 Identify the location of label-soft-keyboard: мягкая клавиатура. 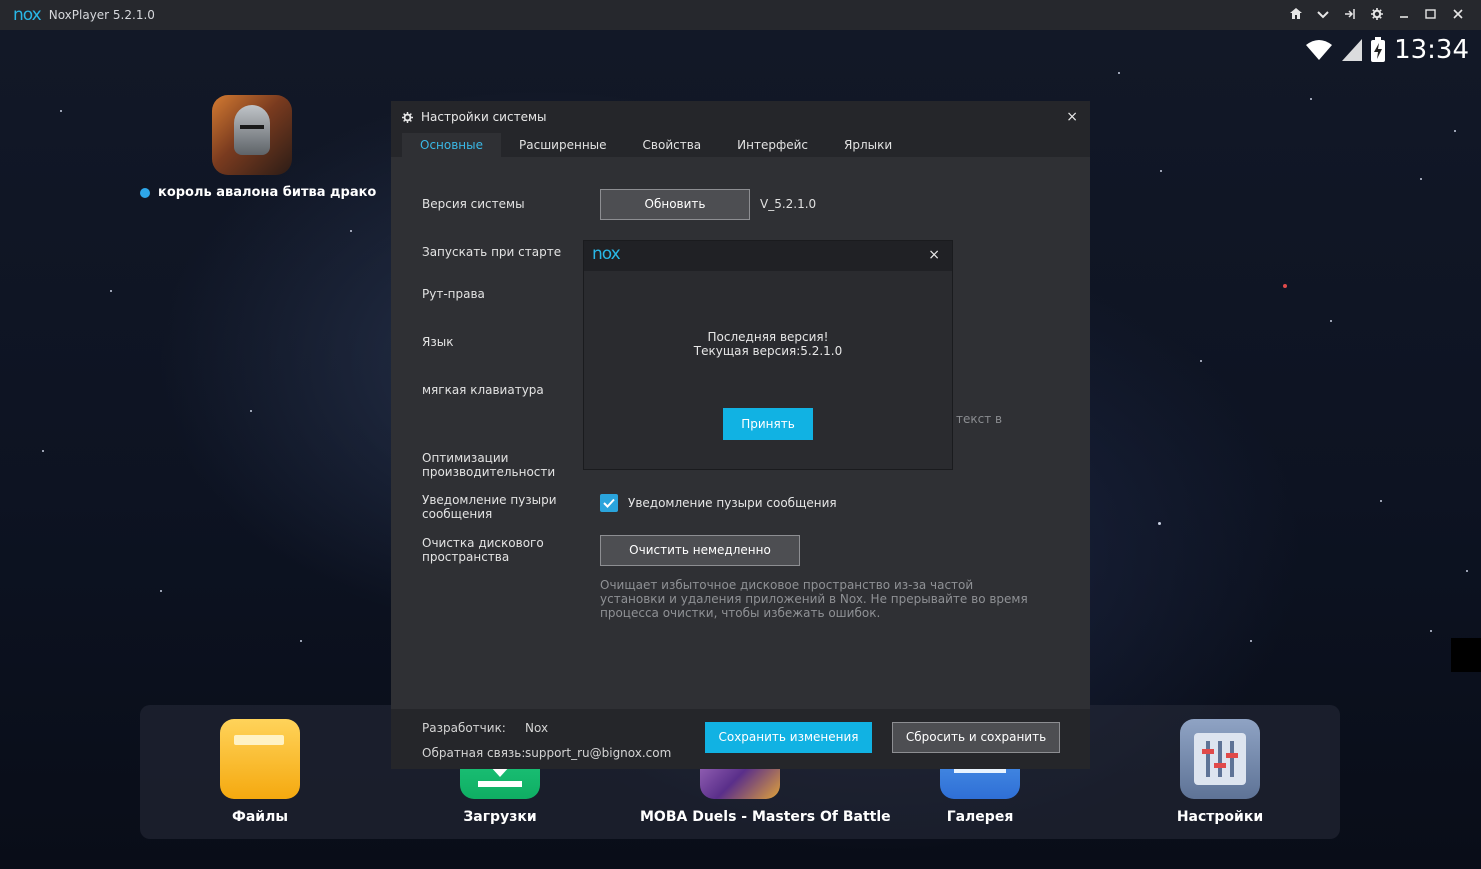
(483, 390).